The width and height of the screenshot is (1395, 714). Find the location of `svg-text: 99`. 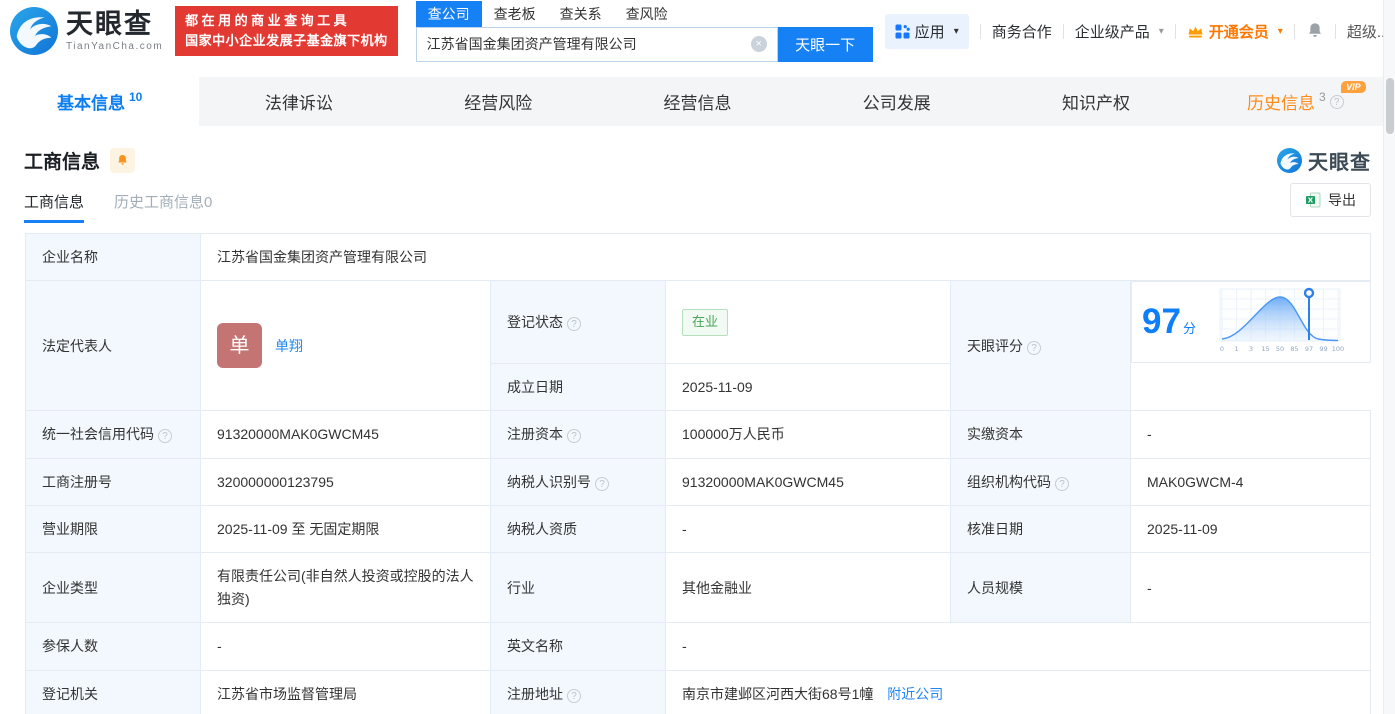

svg-text: 99 is located at coordinates (1323, 349).